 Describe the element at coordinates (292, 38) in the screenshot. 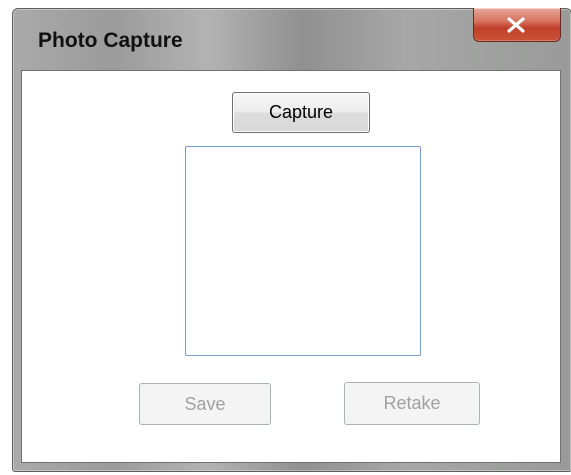

I see `title-bar: Photo Capture` at that location.